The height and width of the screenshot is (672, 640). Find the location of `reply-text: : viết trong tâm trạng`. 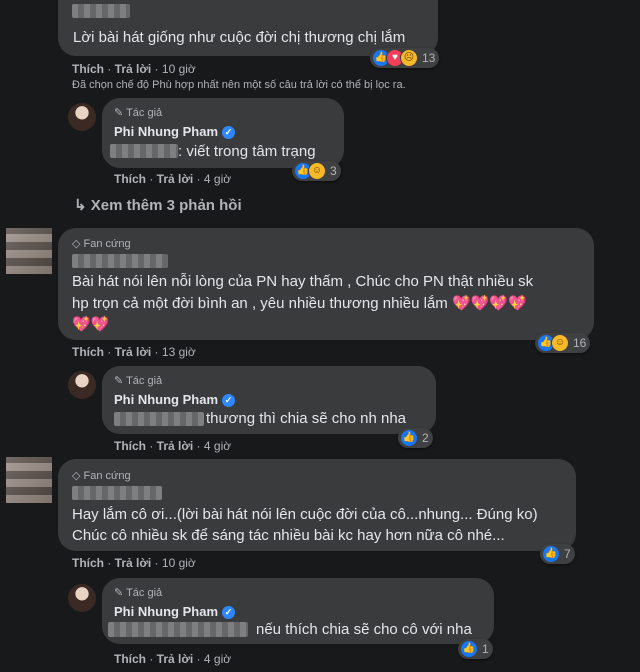

reply-text: : viết trong tâm trạng is located at coordinates (247, 151).